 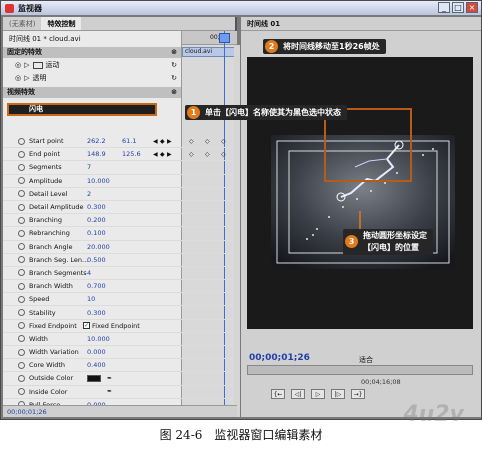 What do you see at coordinates (360, 370) in the screenshot?
I see `scrub-bar` at bounding box center [360, 370].